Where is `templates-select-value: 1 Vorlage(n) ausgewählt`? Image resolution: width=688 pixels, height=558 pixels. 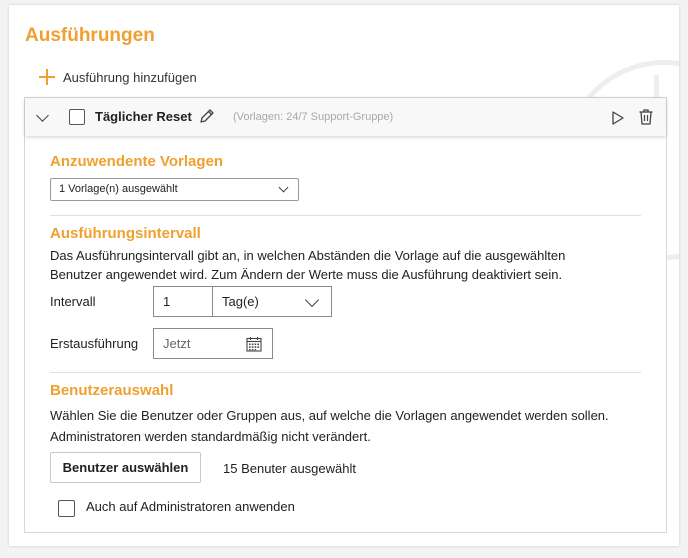 templates-select-value: 1 Vorlage(n) ausgewählt is located at coordinates (118, 189).